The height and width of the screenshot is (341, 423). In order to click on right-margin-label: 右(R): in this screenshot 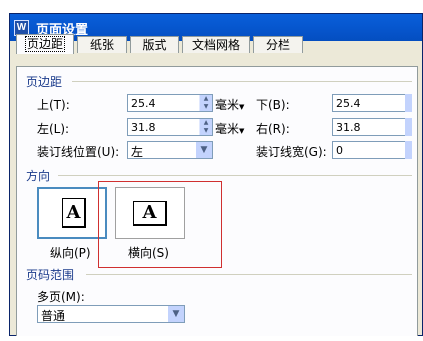, I will do `click(273, 129)`.